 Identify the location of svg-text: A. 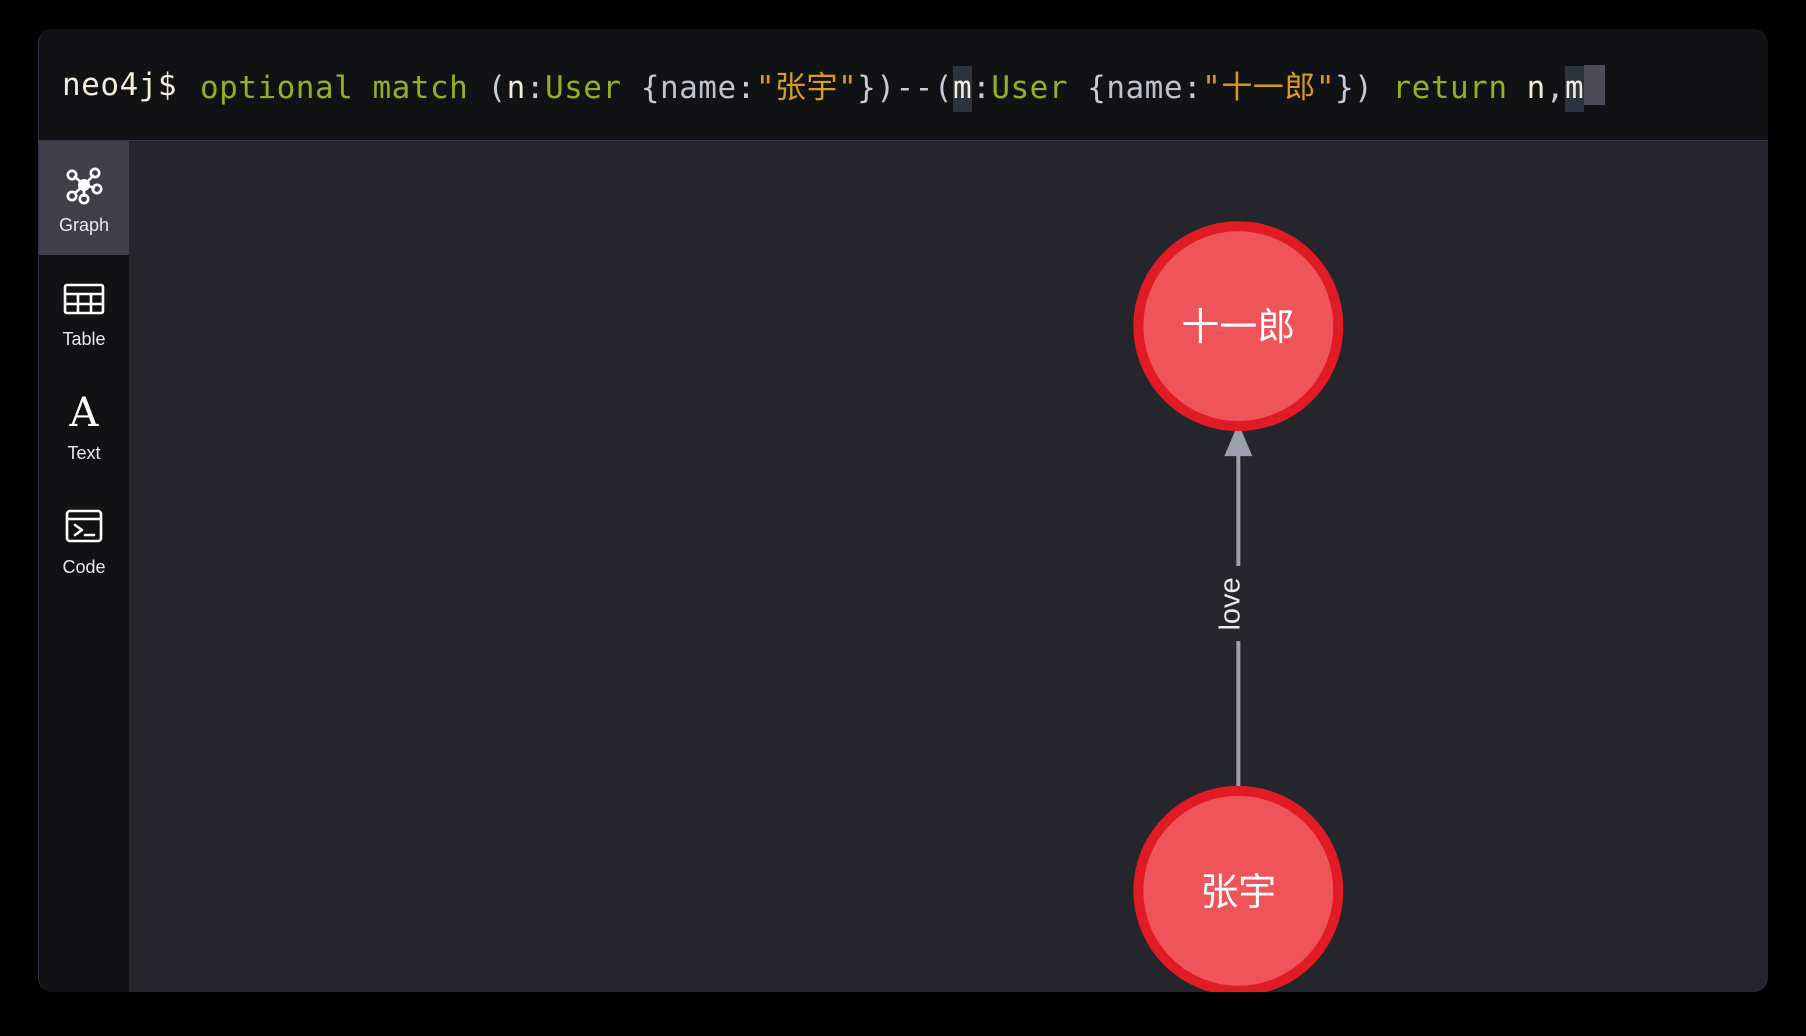
(84, 413).